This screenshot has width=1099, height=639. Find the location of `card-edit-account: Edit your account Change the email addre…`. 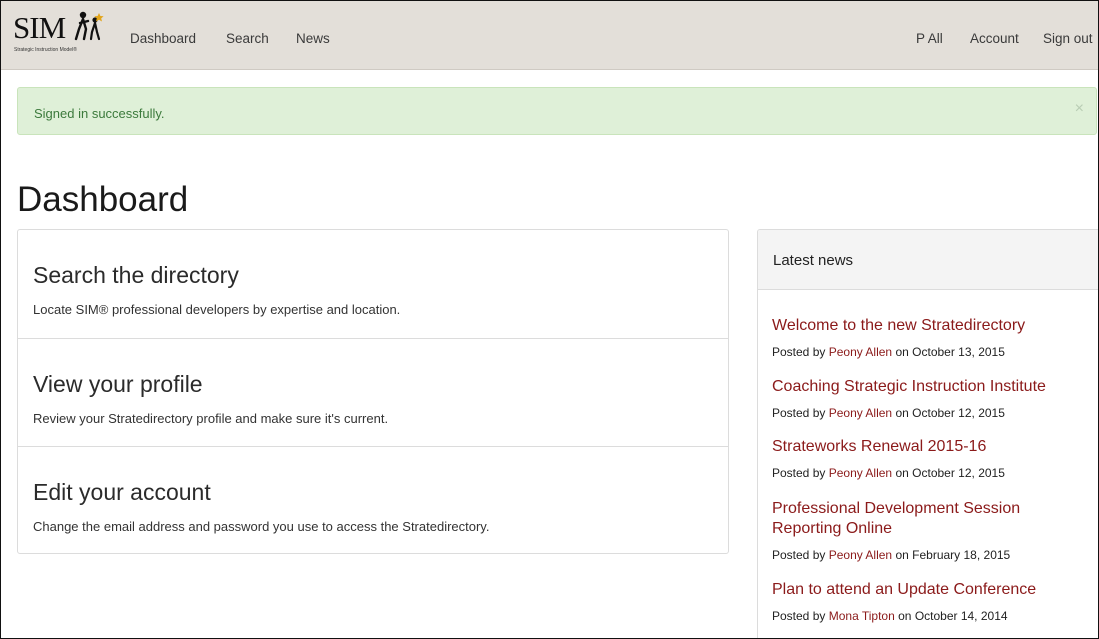

card-edit-account: Edit your account Change the email addre… is located at coordinates (373, 500).